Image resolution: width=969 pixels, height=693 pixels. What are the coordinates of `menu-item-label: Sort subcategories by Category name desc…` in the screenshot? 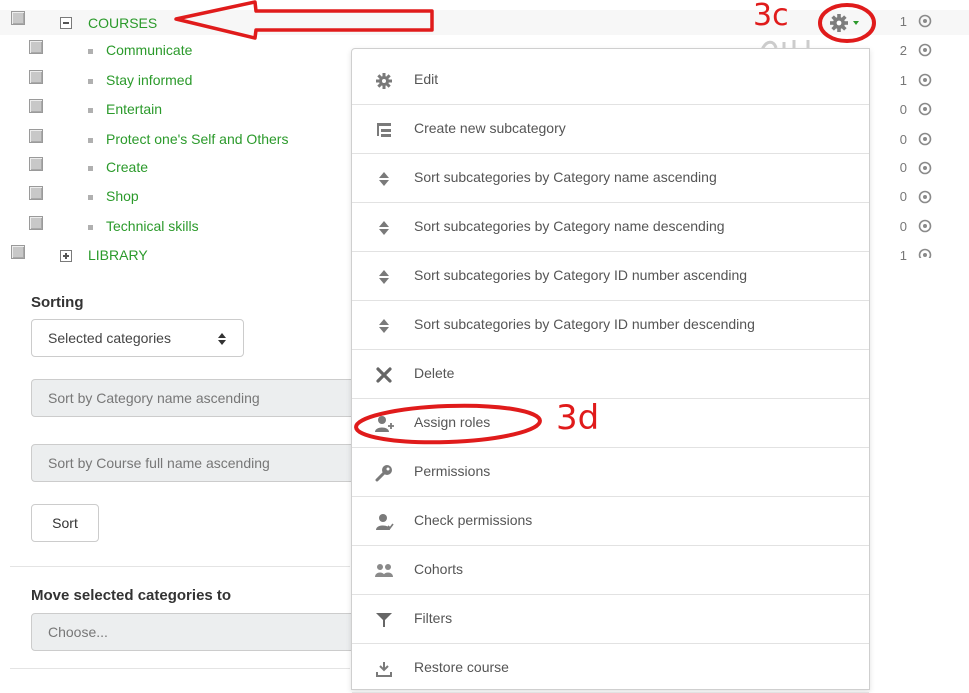 It's located at (569, 226).